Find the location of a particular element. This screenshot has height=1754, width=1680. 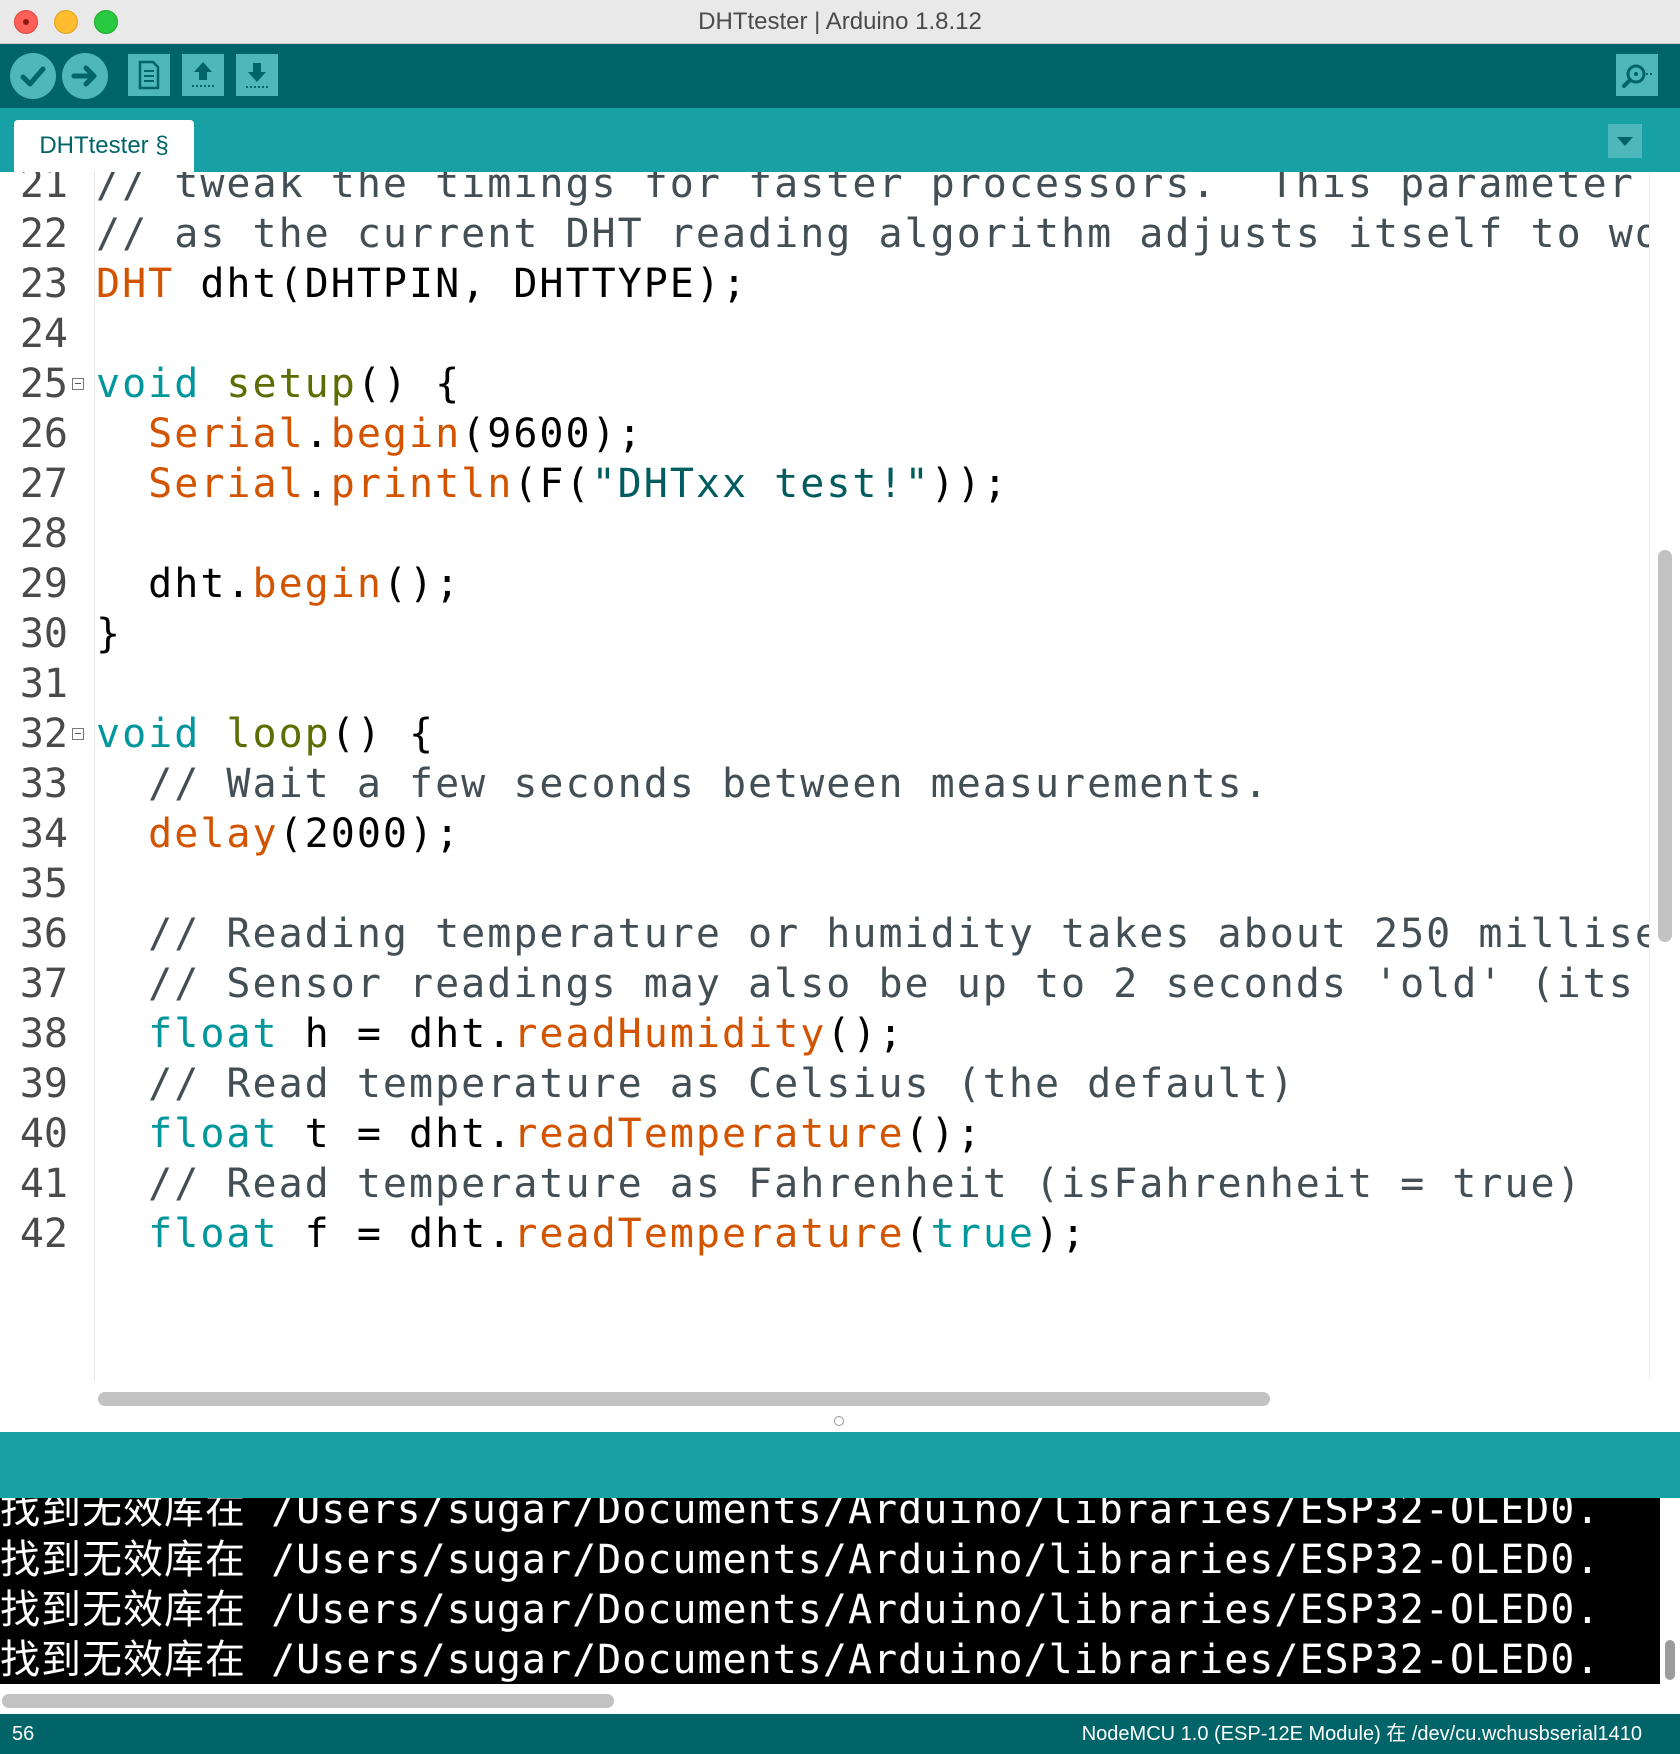

line-number: 23 is located at coordinates (43, 284).